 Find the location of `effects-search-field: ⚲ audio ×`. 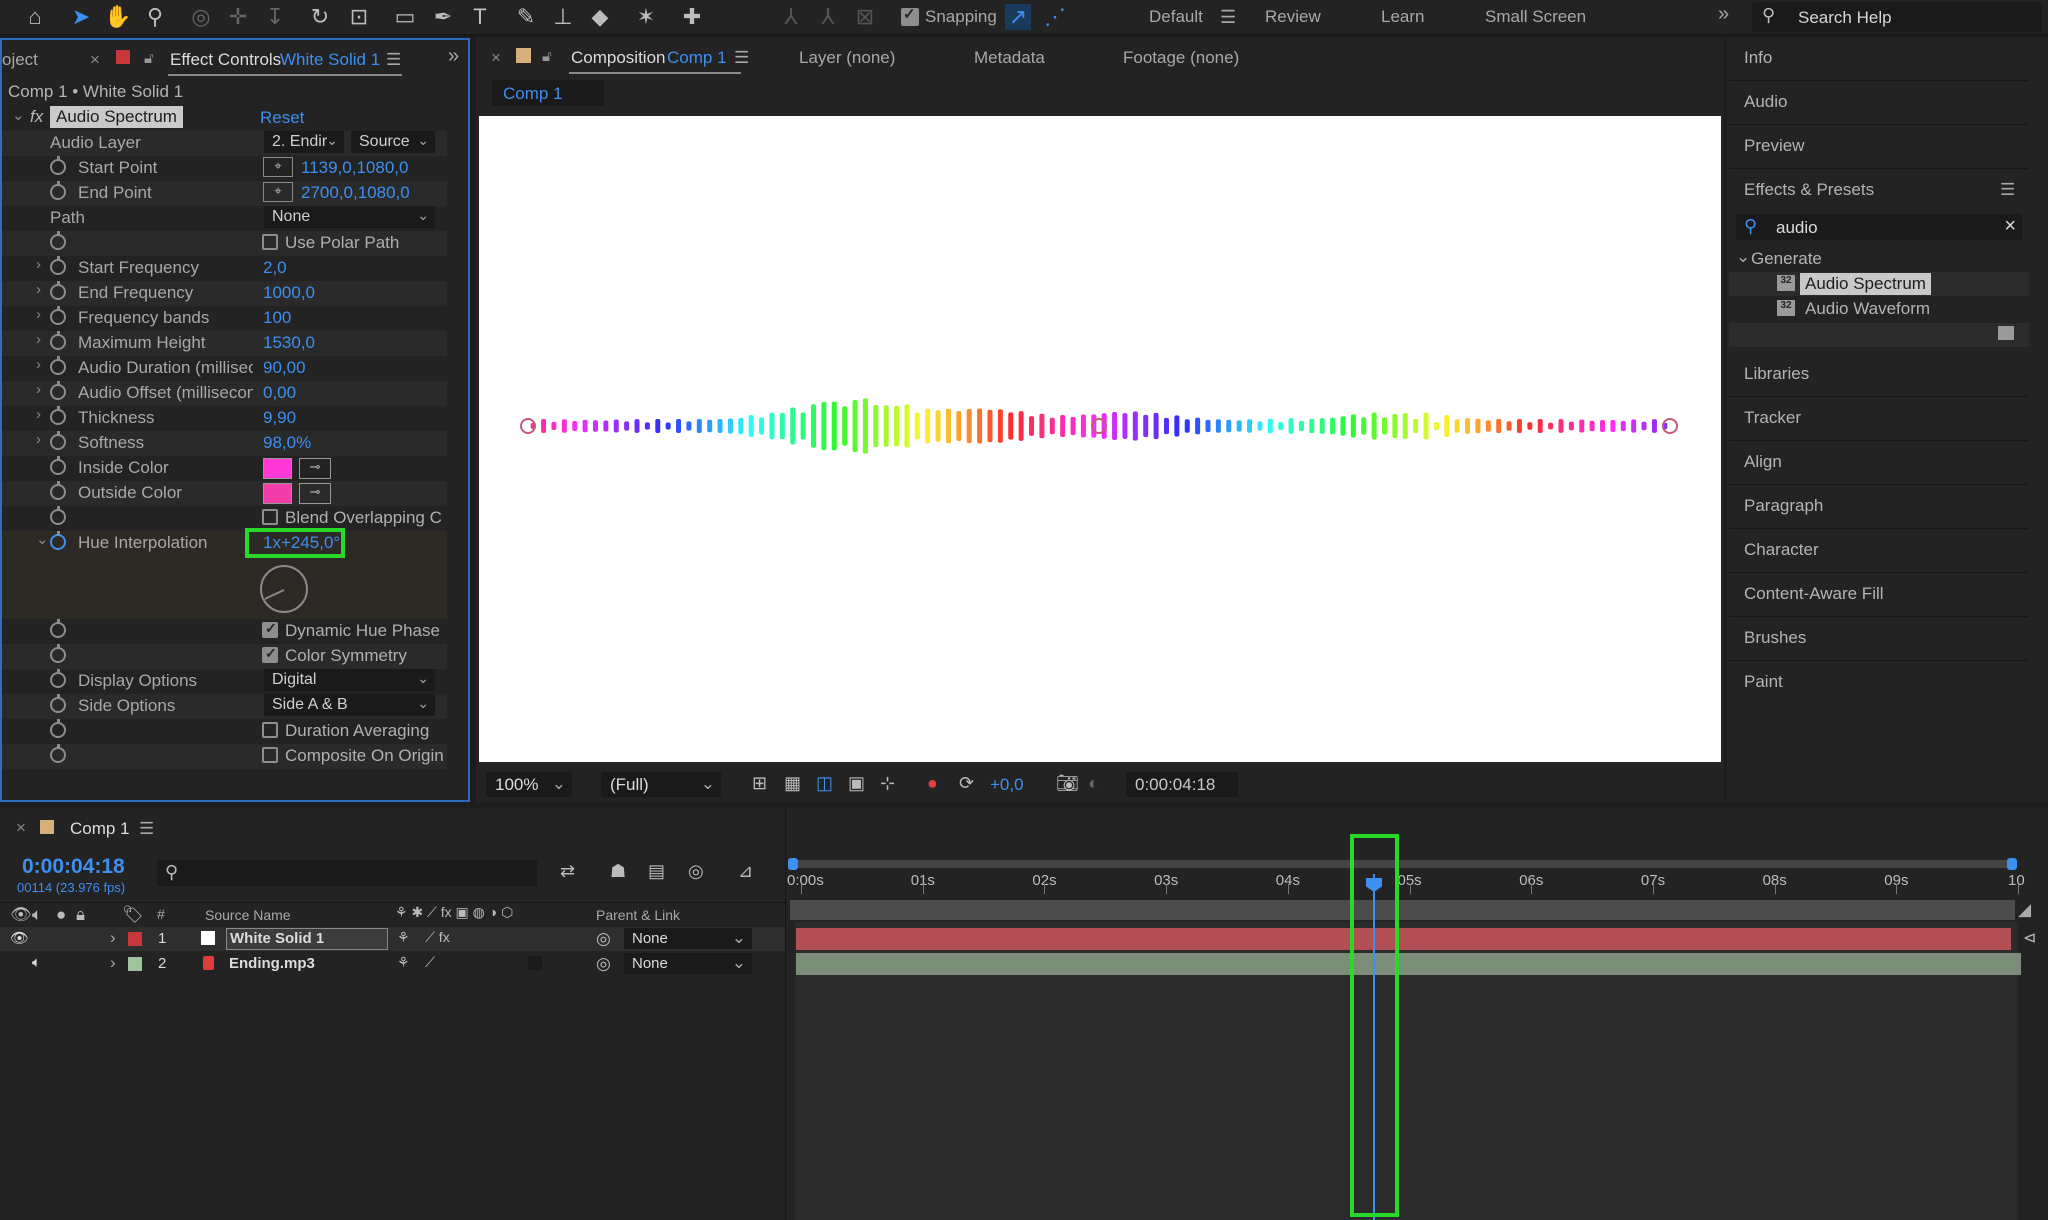

effects-search-field: ⚲ audio × is located at coordinates (1879, 227).